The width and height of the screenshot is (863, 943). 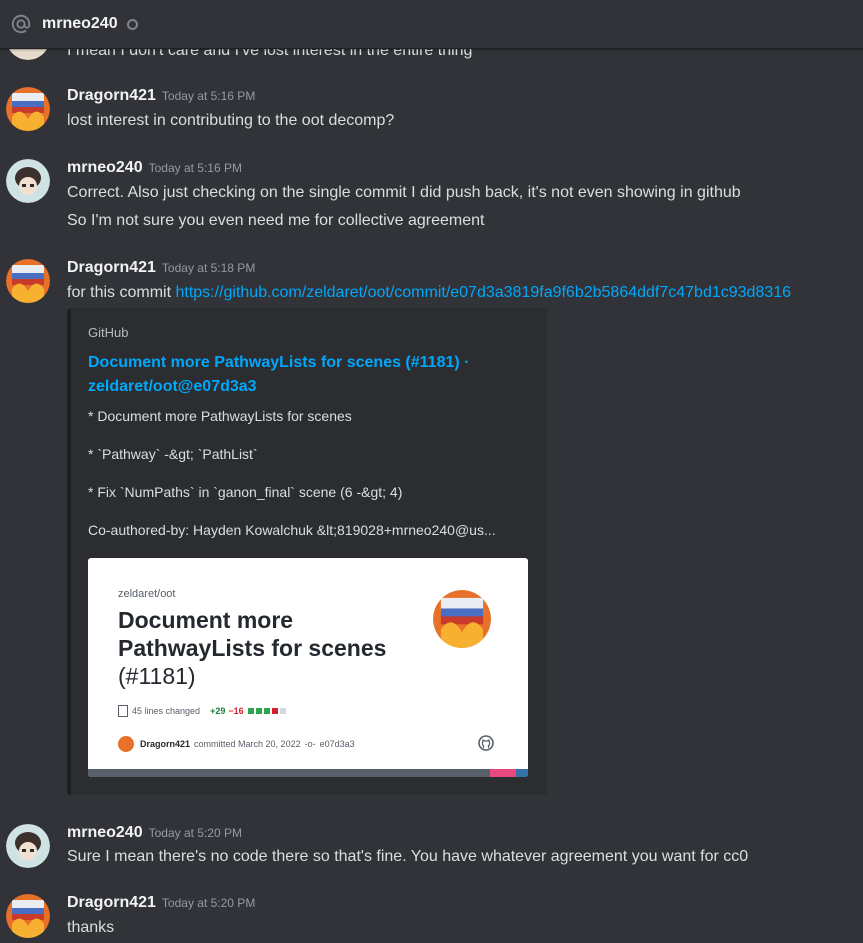 I want to click on card-bottom-bar, so click(x=308, y=773).